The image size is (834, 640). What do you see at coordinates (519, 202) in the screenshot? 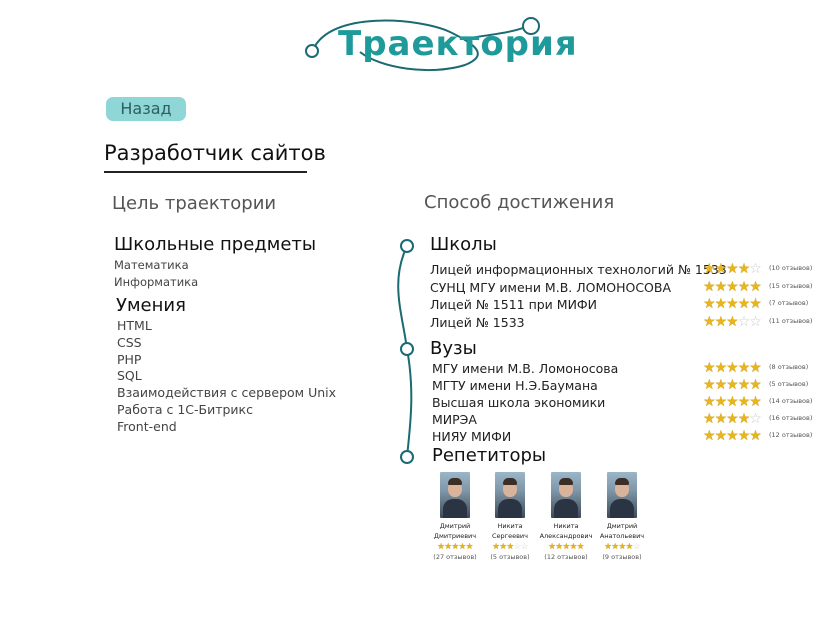
I see `method-heading: Способ достижения` at bounding box center [519, 202].